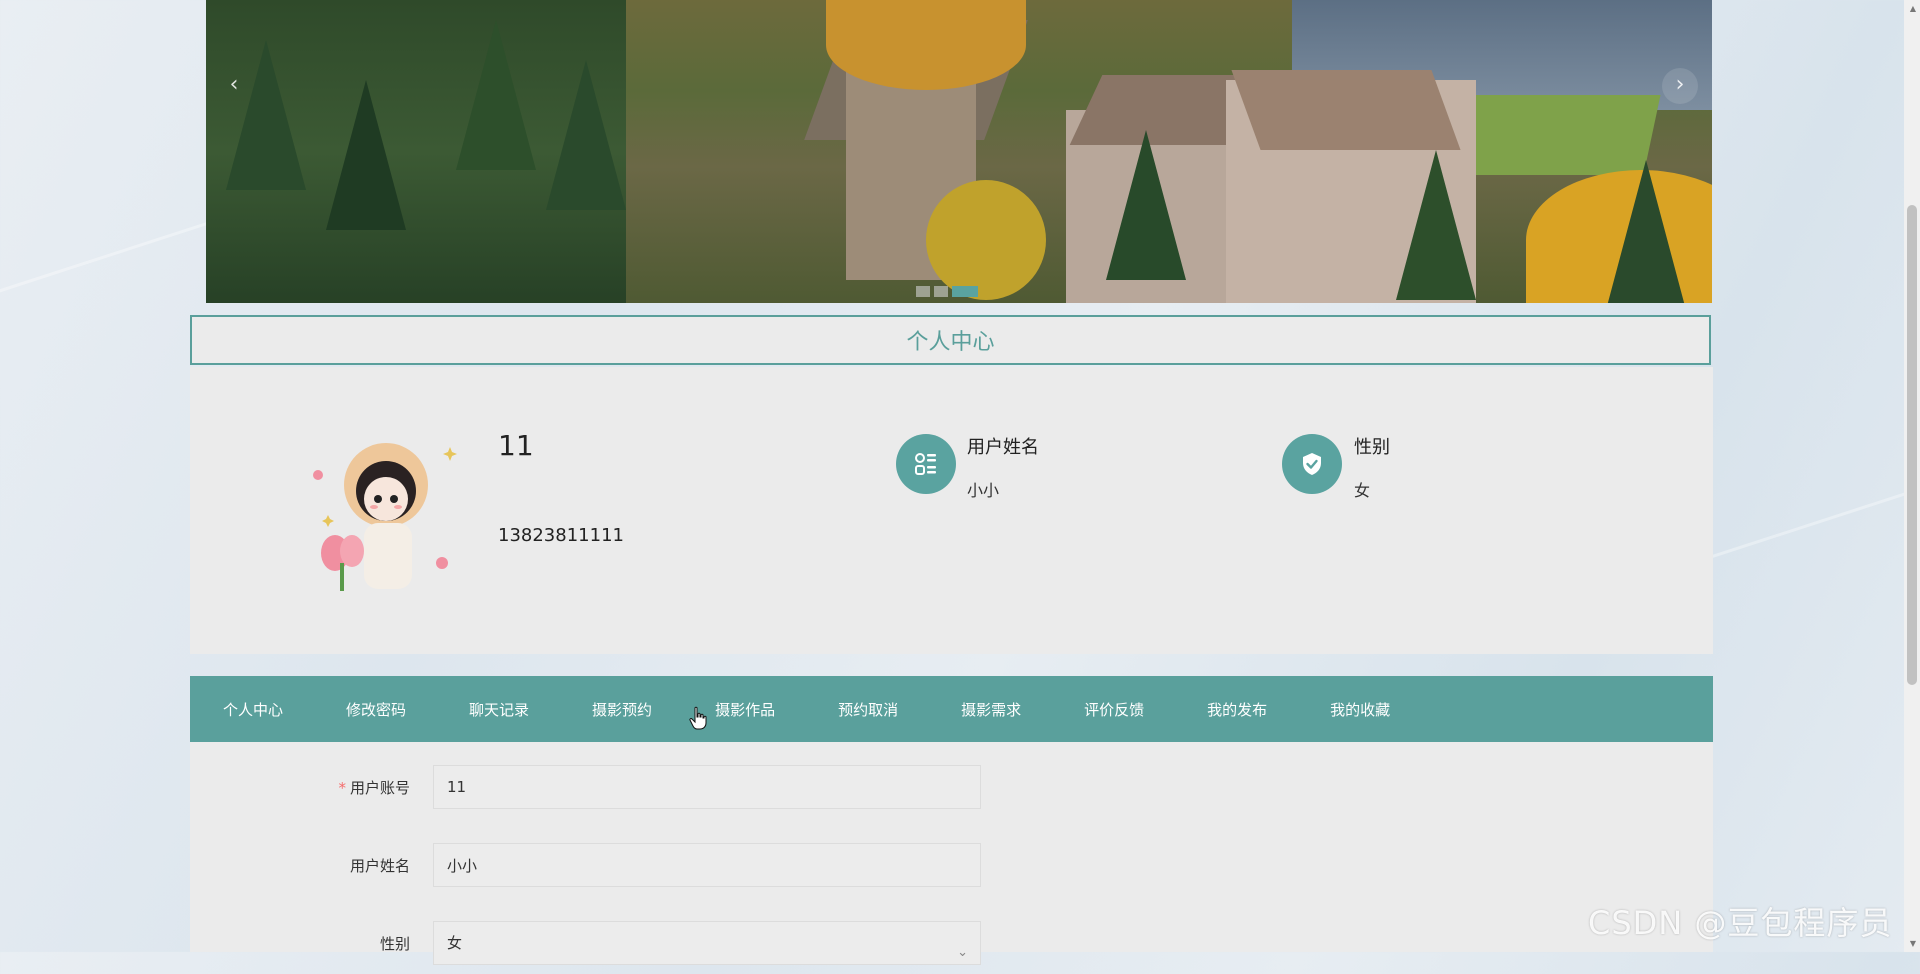  Describe the element at coordinates (376, 709) in the screenshot. I see `tab-change-password: 修改密码` at that location.